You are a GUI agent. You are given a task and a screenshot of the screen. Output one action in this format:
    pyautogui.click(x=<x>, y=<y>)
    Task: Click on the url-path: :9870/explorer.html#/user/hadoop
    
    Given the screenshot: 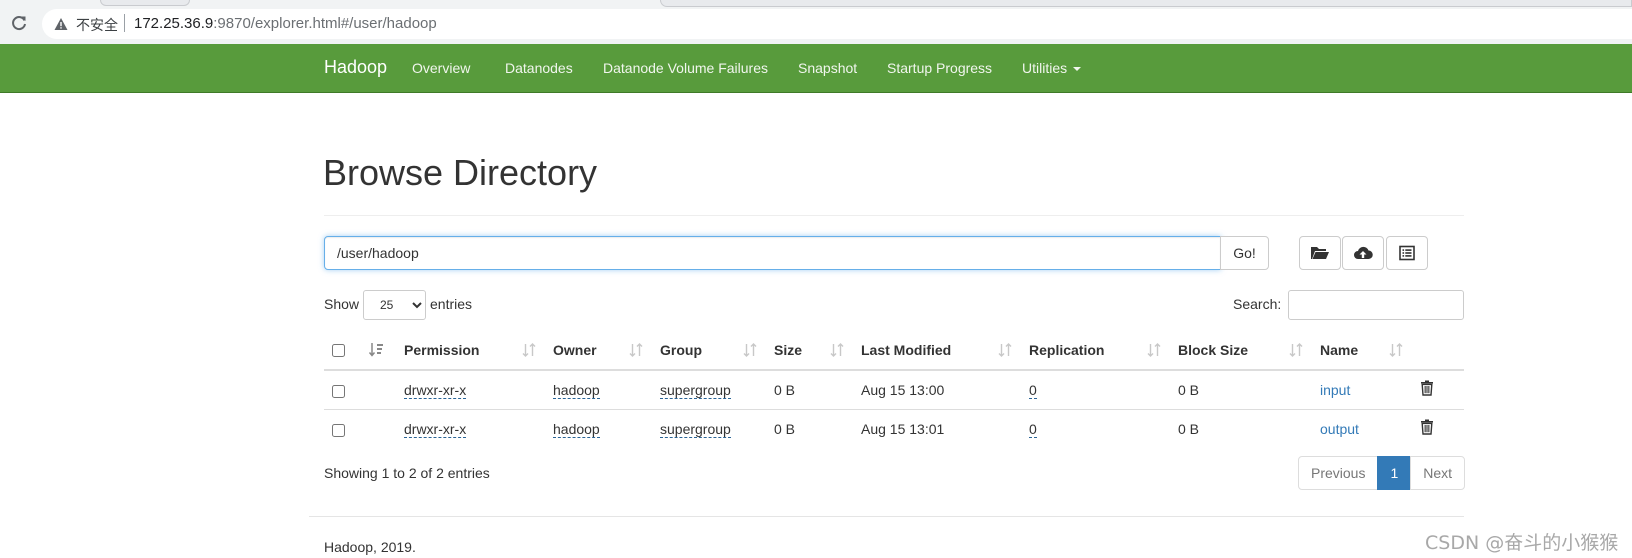 What is the action you would take?
    pyautogui.click(x=325, y=23)
    